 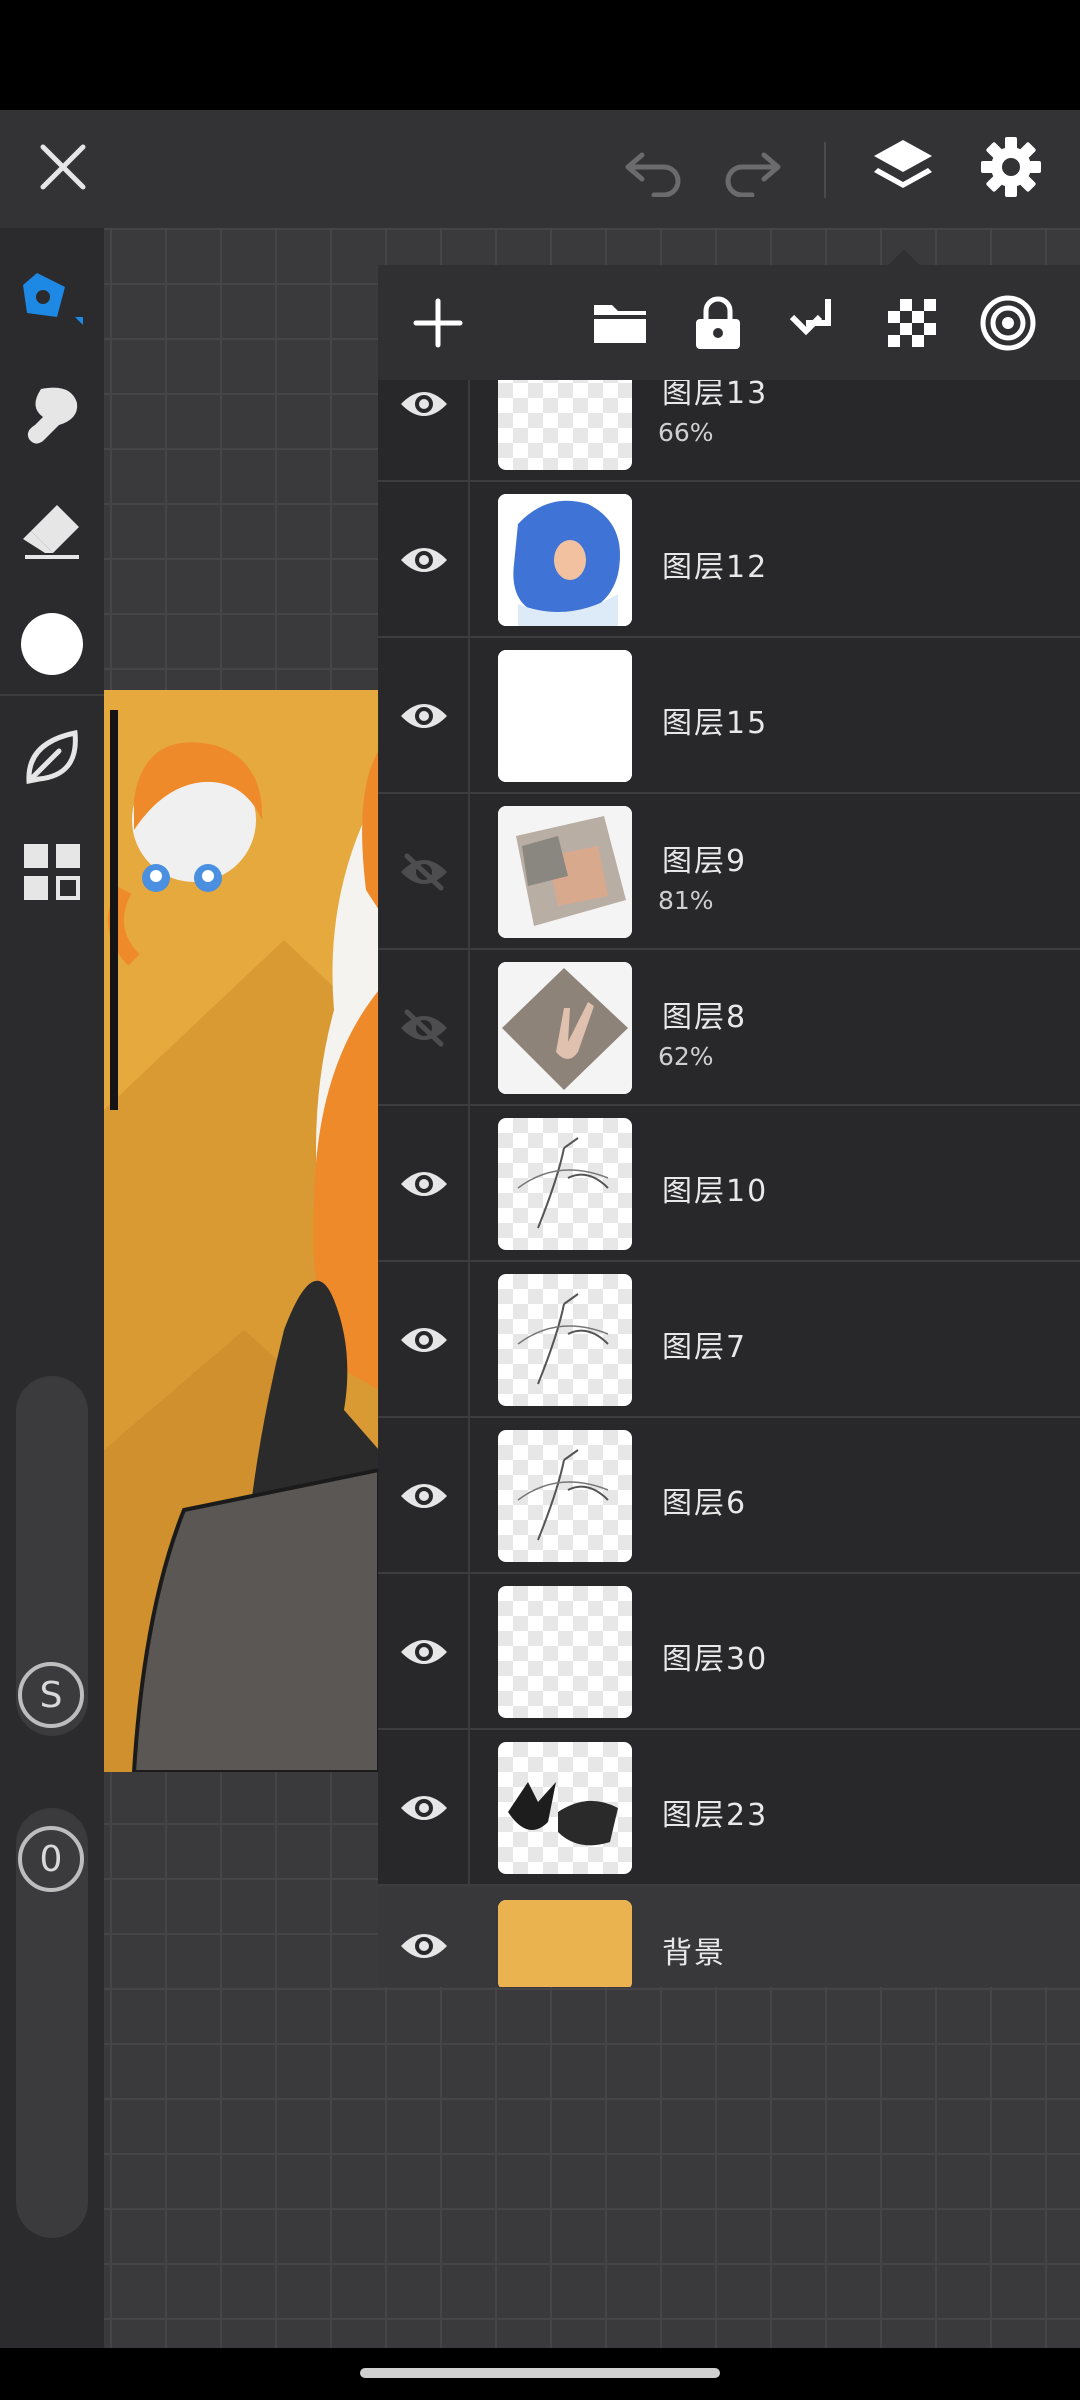 What do you see at coordinates (52, 758) in the screenshot?
I see `leaf-icon` at bounding box center [52, 758].